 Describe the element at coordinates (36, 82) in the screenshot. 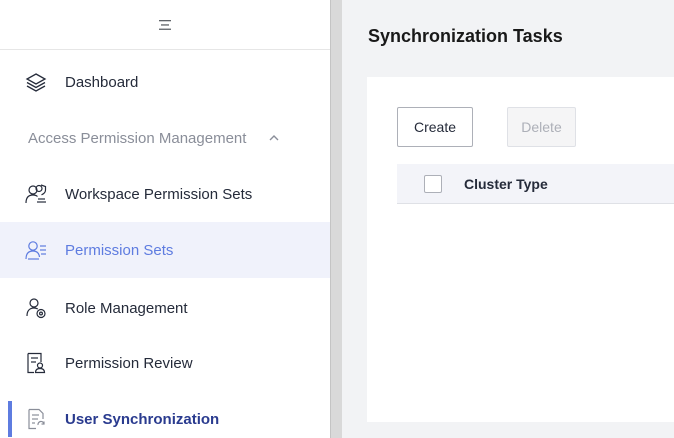

I see `layers-icon` at that location.